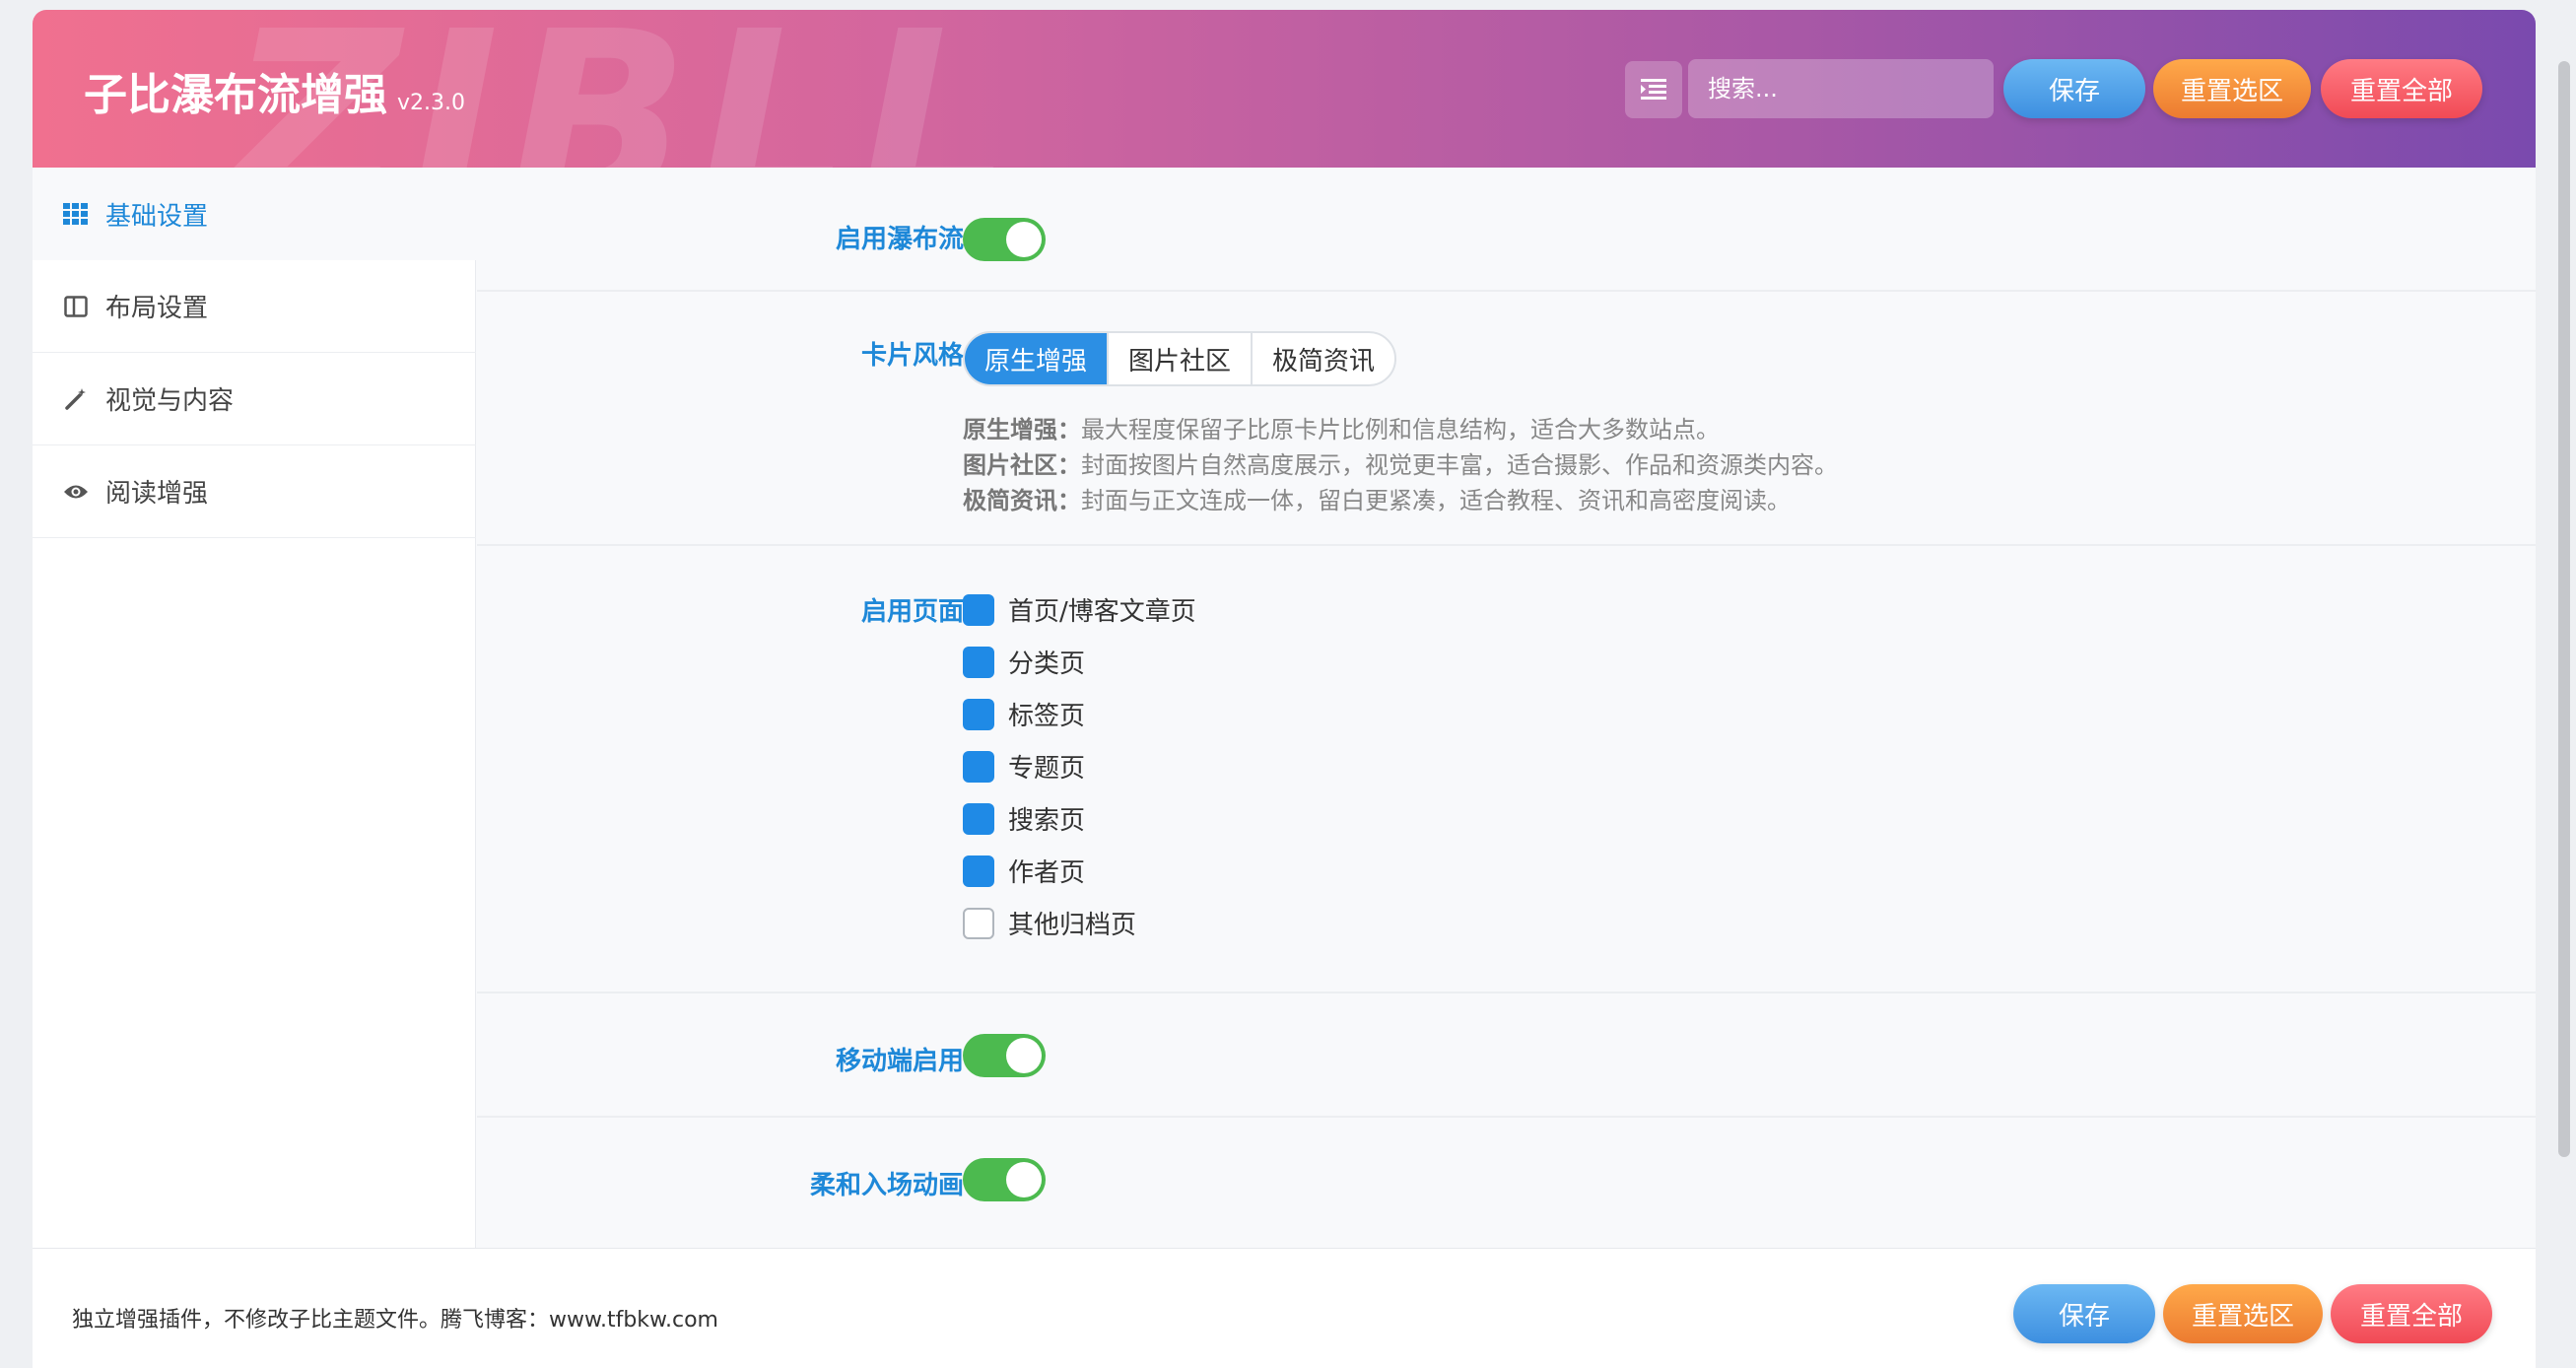 Image resolution: width=2576 pixels, height=1368 pixels. What do you see at coordinates (1022, 500) in the screenshot?
I see `description-name: 极简资讯：` at bounding box center [1022, 500].